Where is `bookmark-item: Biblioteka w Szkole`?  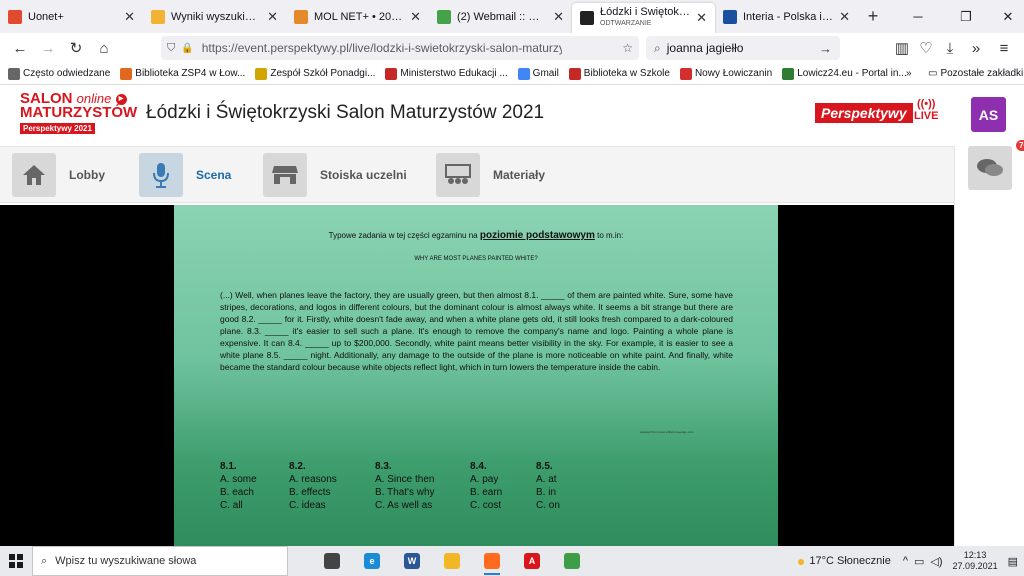 bookmark-item: Biblioteka w Szkole is located at coordinates (619, 73).